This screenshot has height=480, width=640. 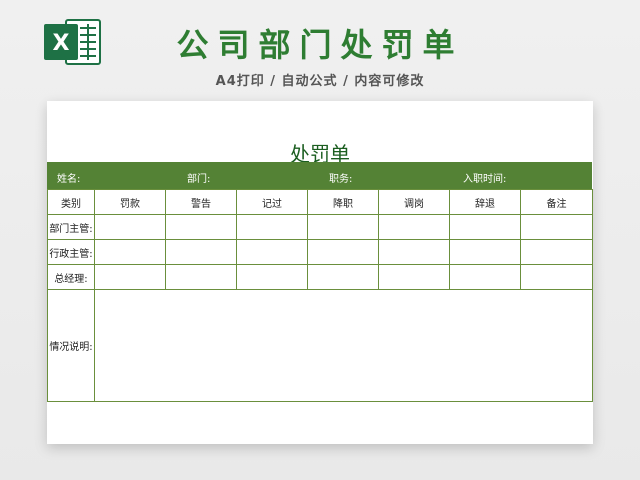 What do you see at coordinates (320, 45) in the screenshot?
I see `banner-title: 公司部门处罚单` at bounding box center [320, 45].